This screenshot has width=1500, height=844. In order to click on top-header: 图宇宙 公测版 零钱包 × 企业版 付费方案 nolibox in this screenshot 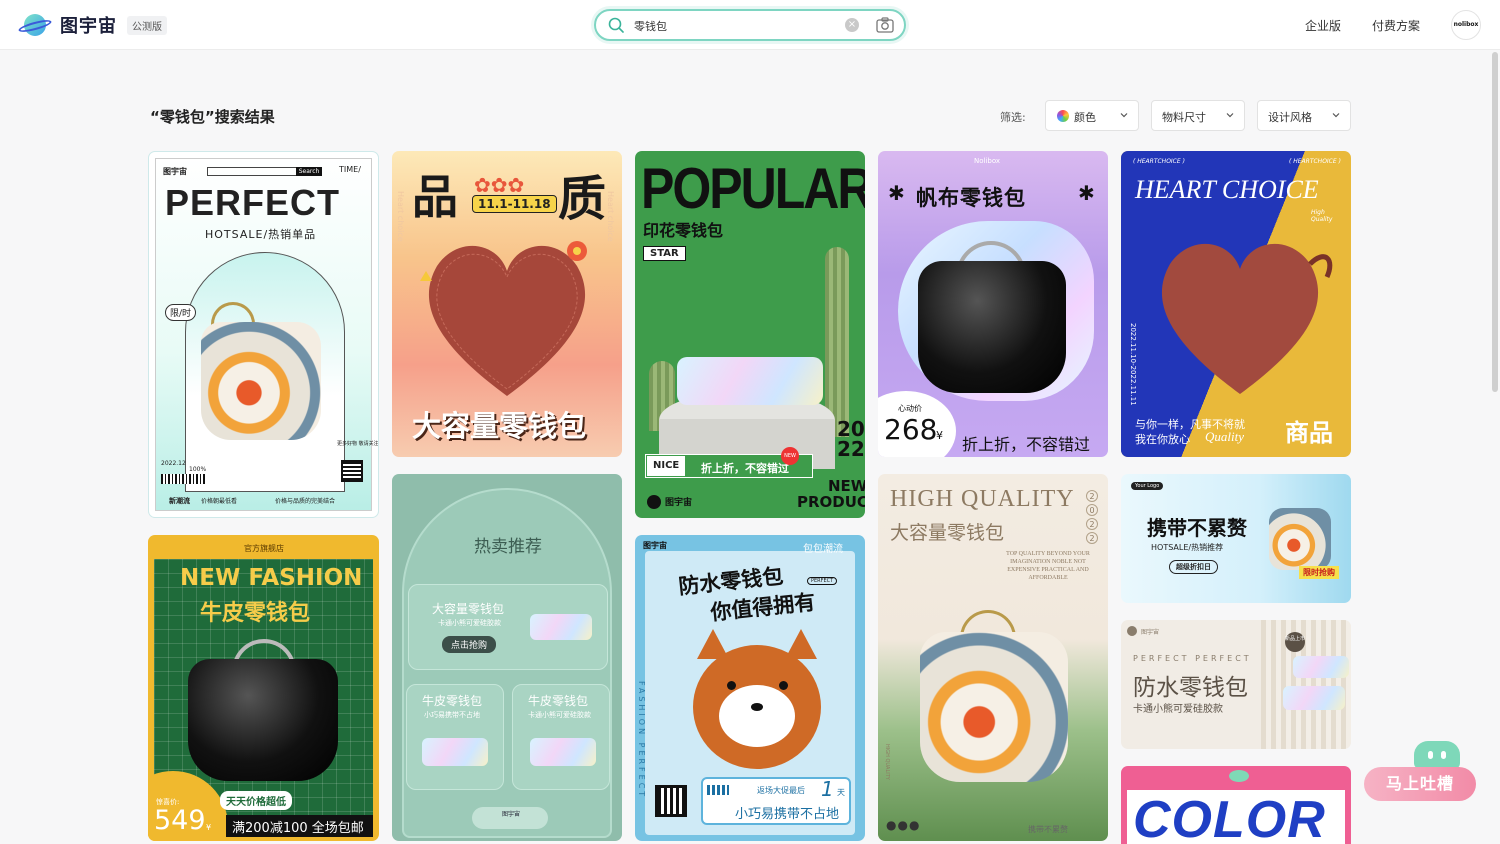, I will do `click(750, 25)`.